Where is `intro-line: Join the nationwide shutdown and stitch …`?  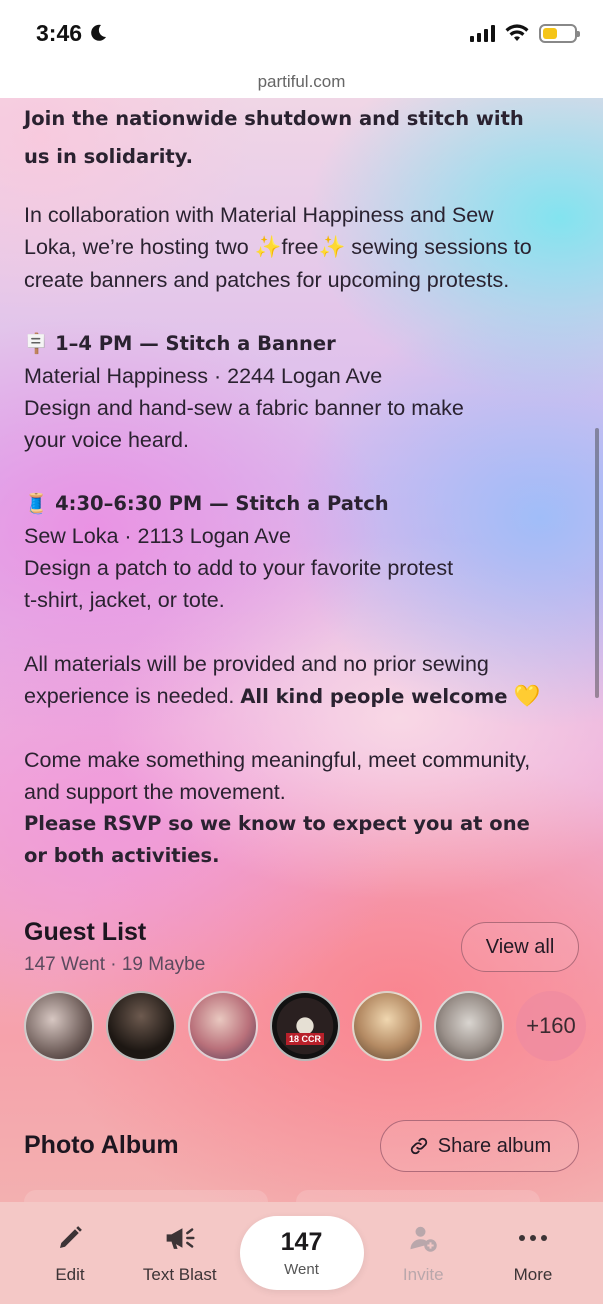
intro-line: Join the nationwide shutdown and stitch … is located at coordinates (274, 118).